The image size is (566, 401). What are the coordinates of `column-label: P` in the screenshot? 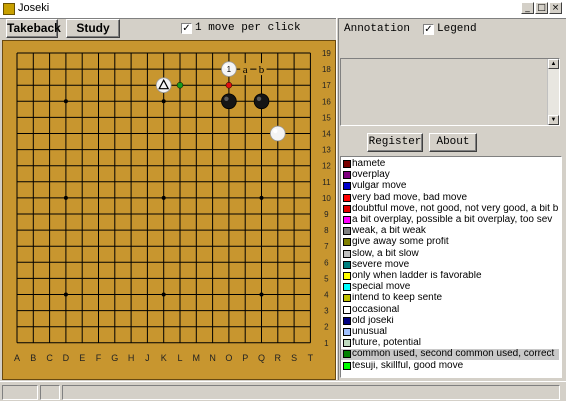 It's located at (245, 358).